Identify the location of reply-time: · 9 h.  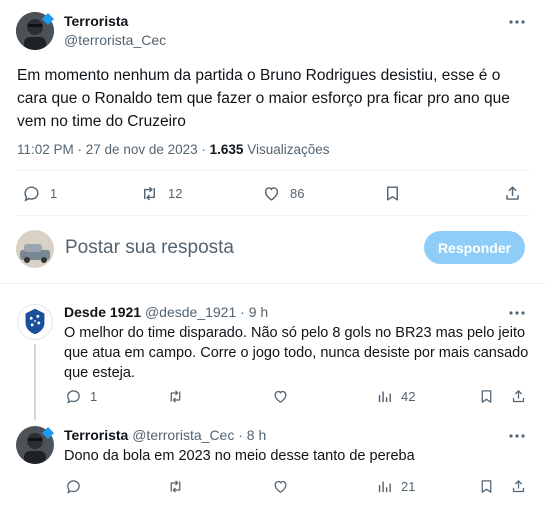
(254, 312).